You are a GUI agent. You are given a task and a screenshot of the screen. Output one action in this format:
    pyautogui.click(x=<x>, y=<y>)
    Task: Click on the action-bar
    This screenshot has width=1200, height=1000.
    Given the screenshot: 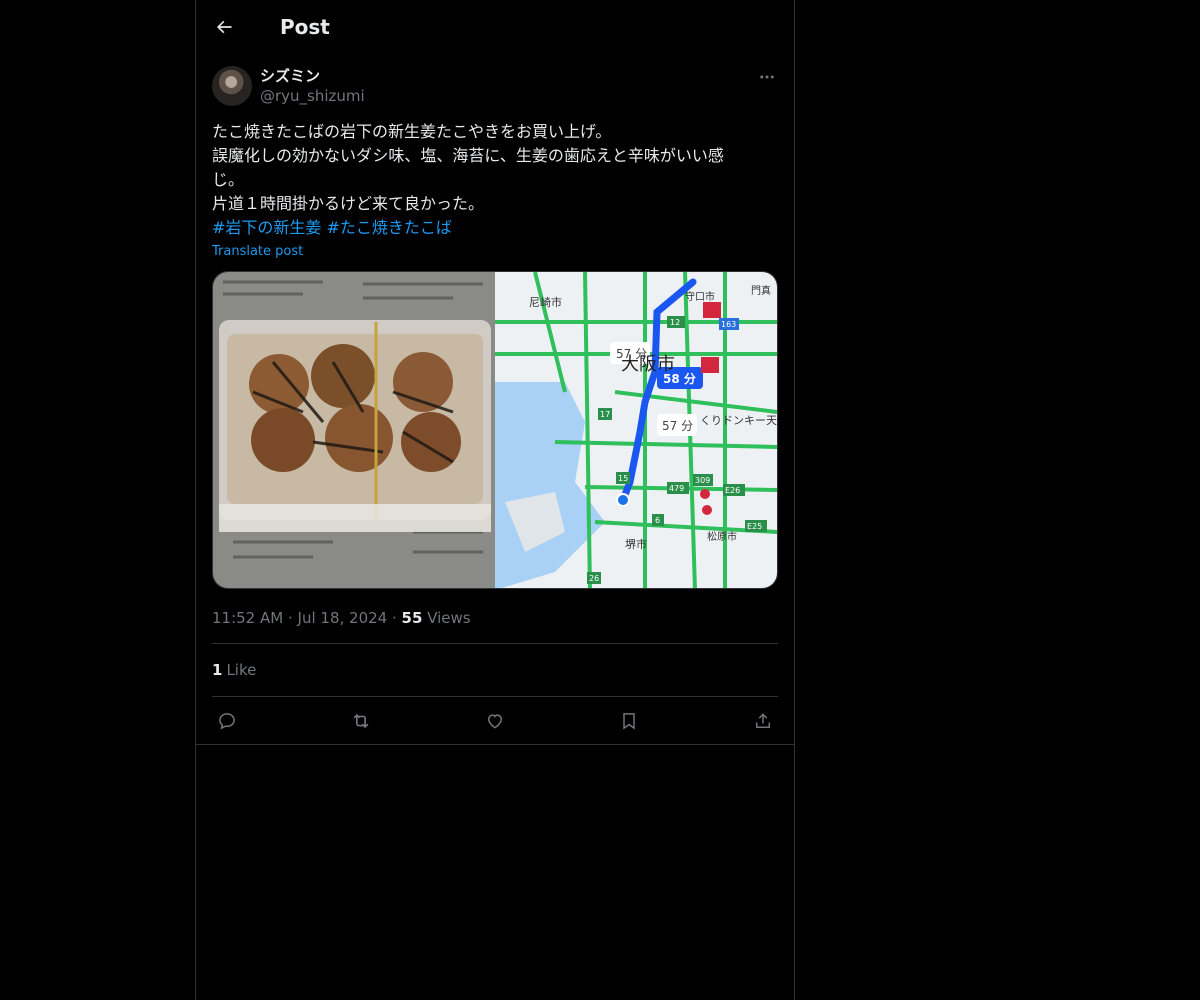 What is the action you would take?
    pyautogui.click(x=495, y=721)
    